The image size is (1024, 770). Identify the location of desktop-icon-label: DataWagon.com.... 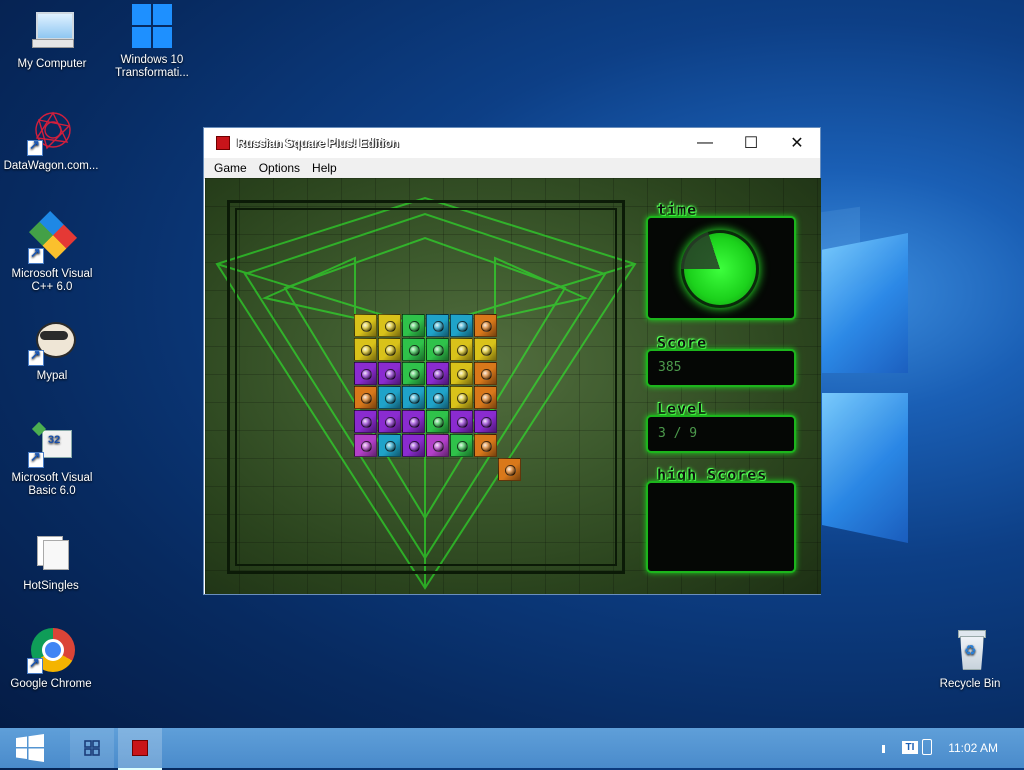
(51, 166).